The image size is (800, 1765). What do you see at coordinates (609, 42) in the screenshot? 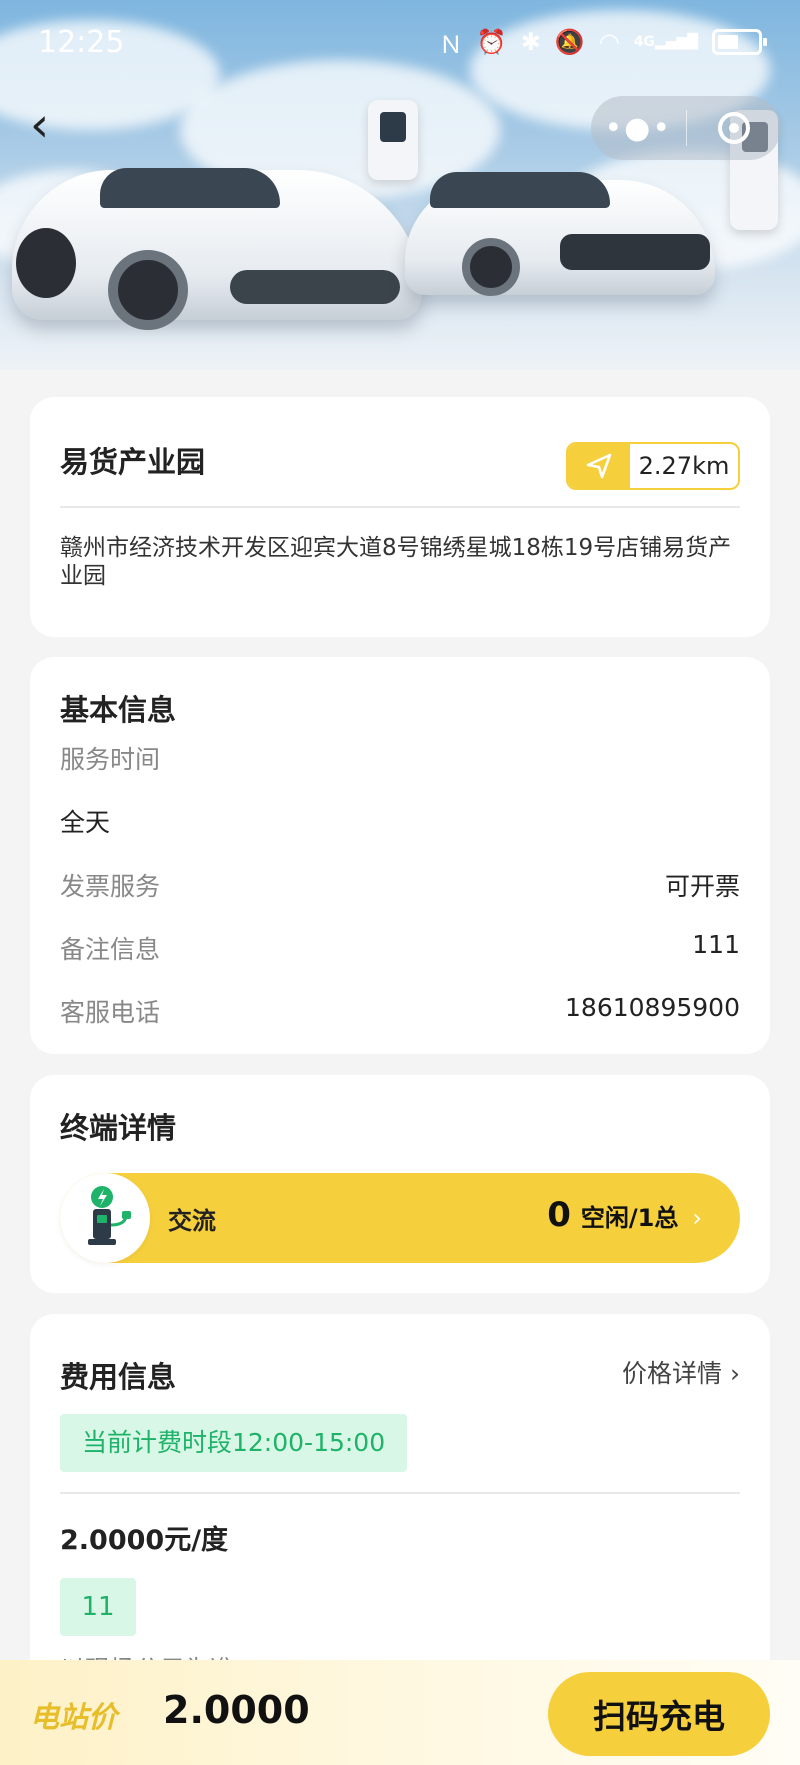
I see `wifi-icon: ◠` at bounding box center [609, 42].